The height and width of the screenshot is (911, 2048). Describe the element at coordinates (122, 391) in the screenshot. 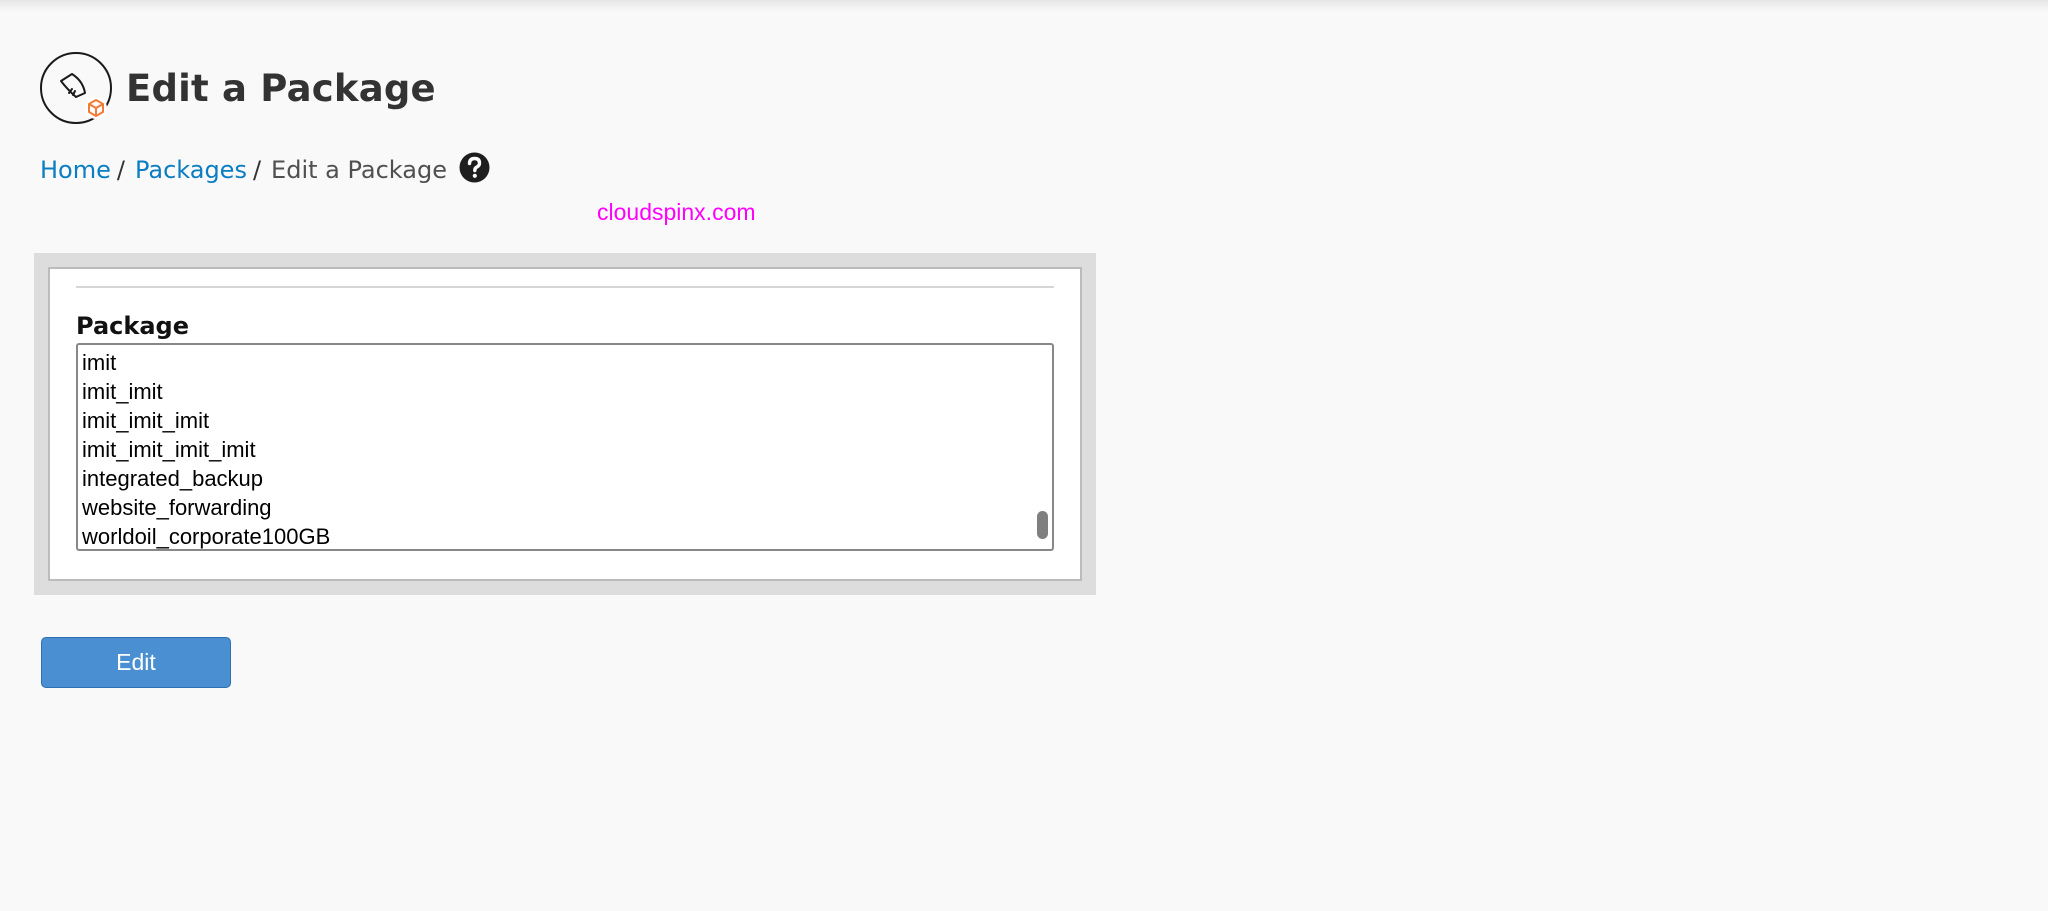

I see `list-item: imit_imit` at that location.